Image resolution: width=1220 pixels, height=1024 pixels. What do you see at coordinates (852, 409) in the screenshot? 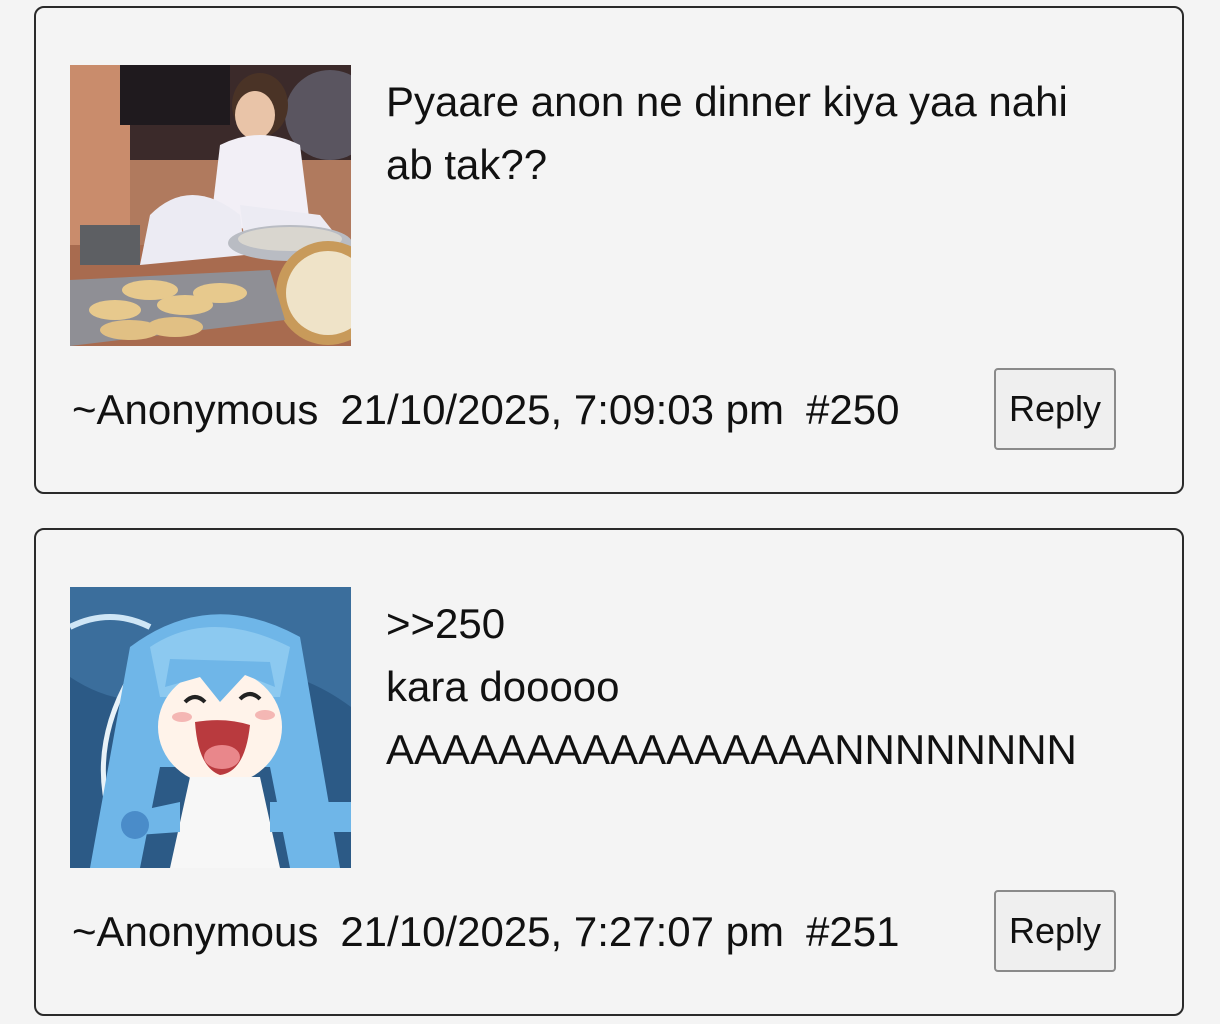
I see `post-number-link: #250` at bounding box center [852, 409].